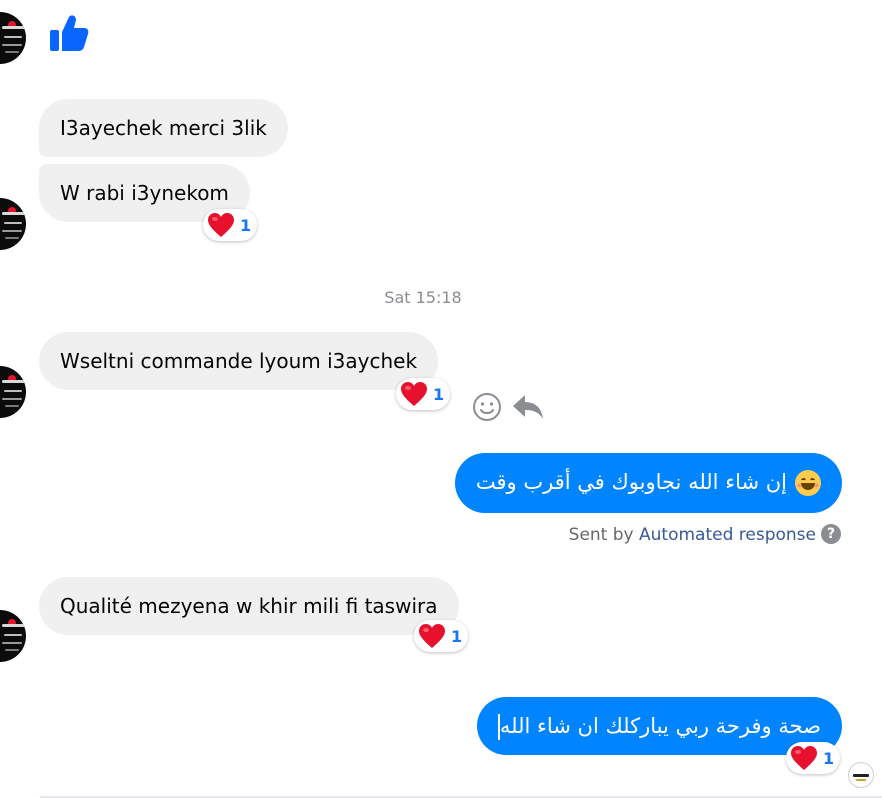 This screenshot has width=882, height=798. Describe the element at coordinates (831, 534) in the screenshot. I see `question-circle-icon: ?` at that location.